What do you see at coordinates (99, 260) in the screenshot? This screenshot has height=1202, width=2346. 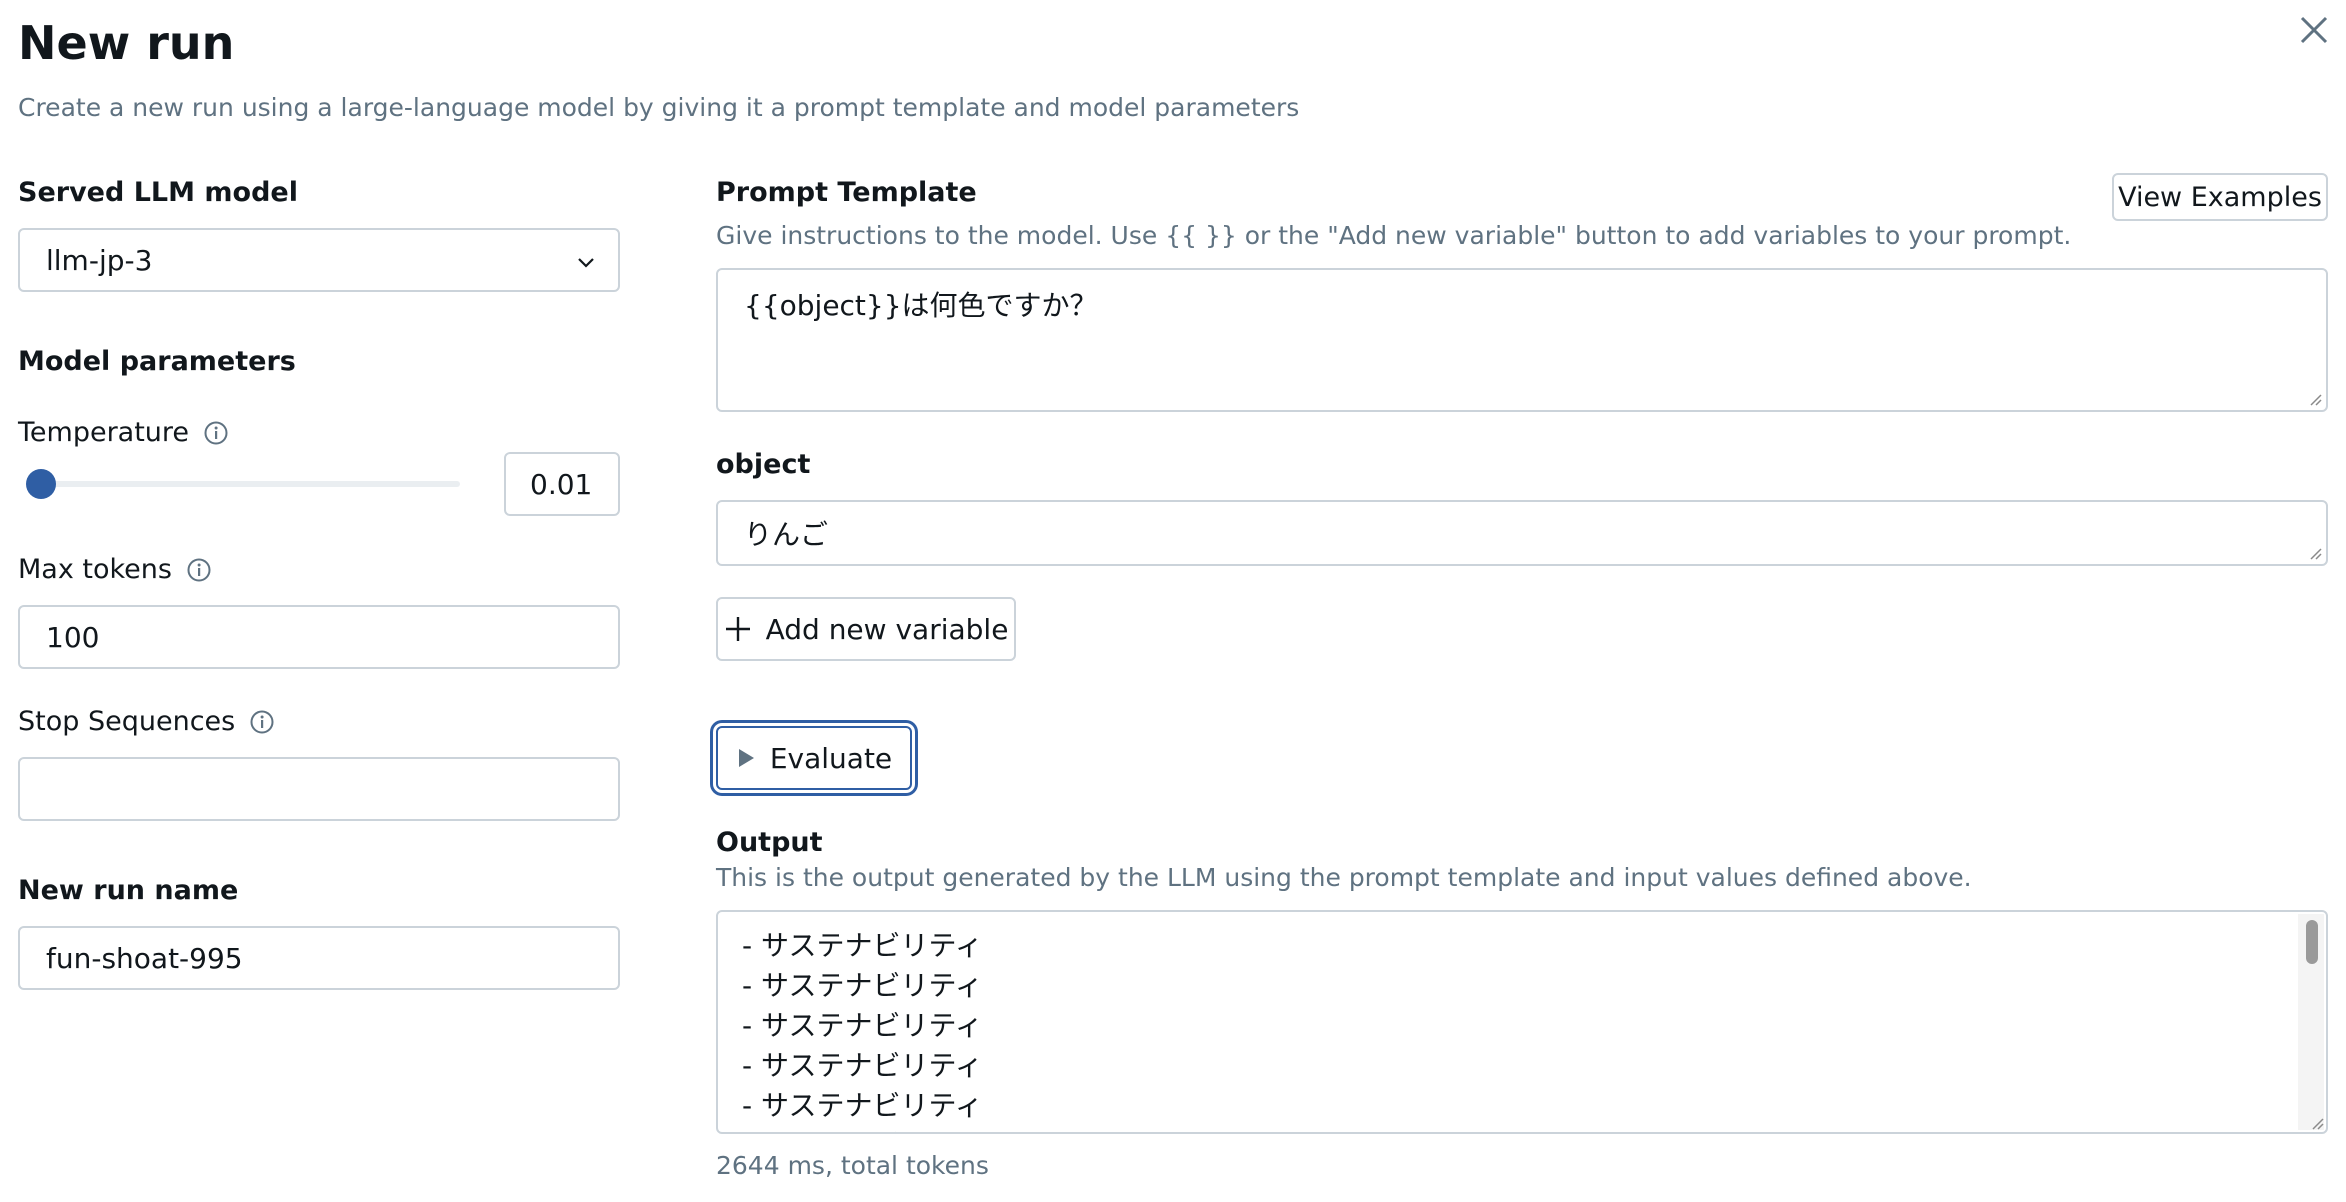 I see `served-model-value: llm-jp-3` at bounding box center [99, 260].